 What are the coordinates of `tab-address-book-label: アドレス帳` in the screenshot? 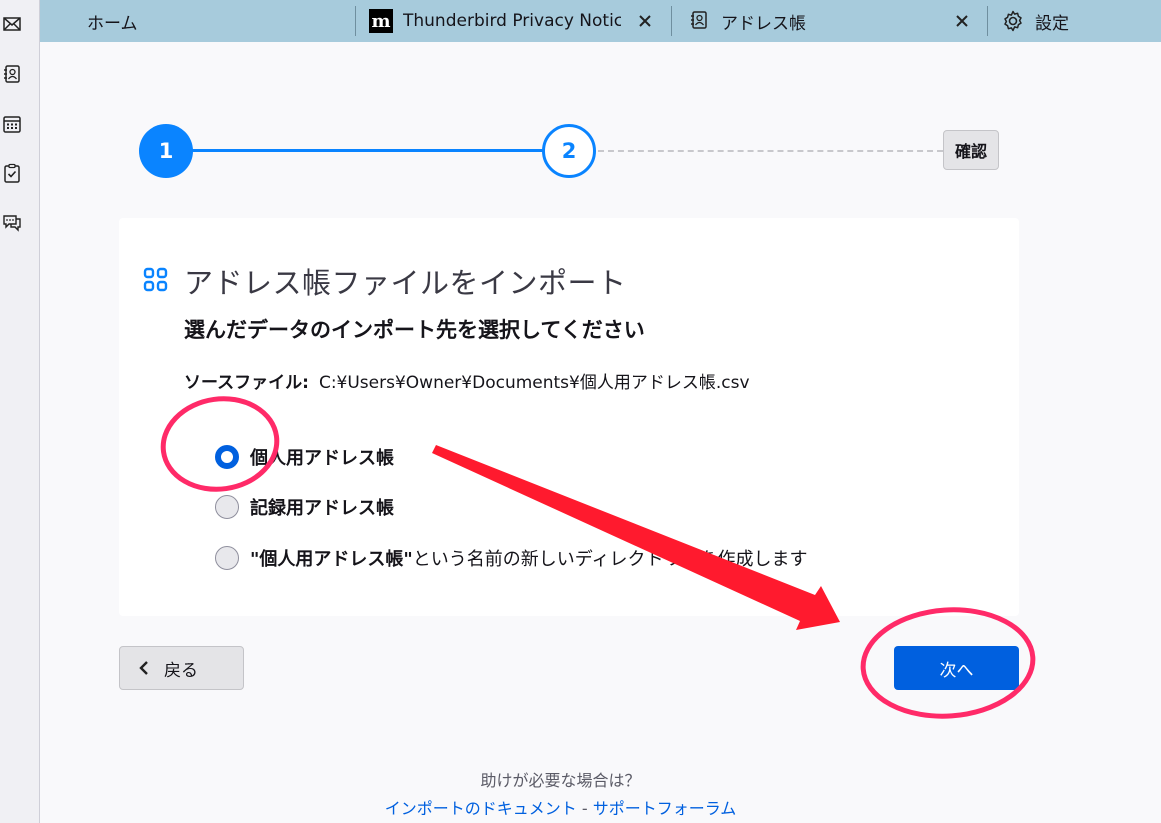 It's located at (763, 23).